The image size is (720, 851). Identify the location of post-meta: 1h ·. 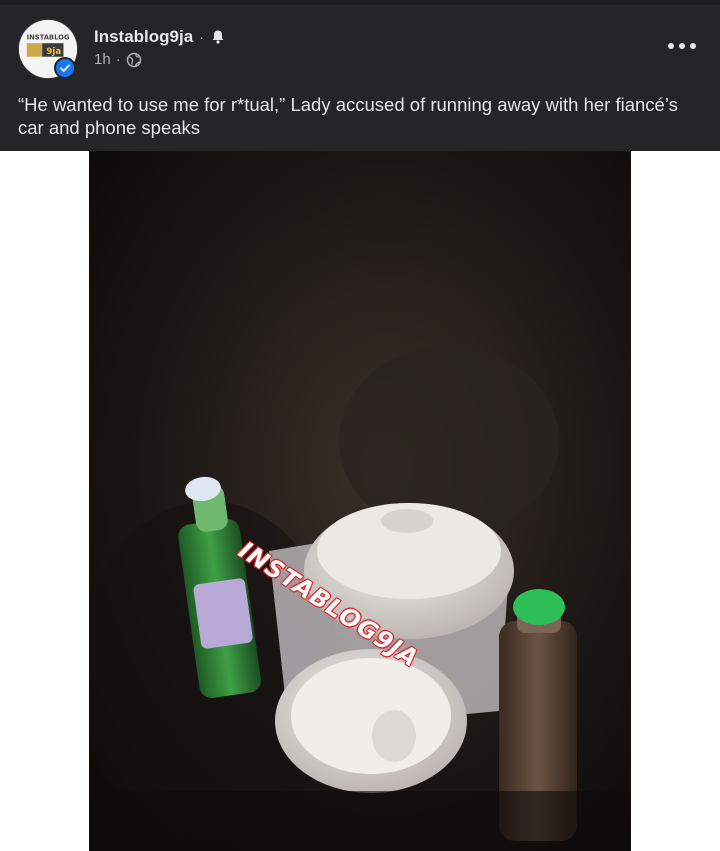
(118, 59).